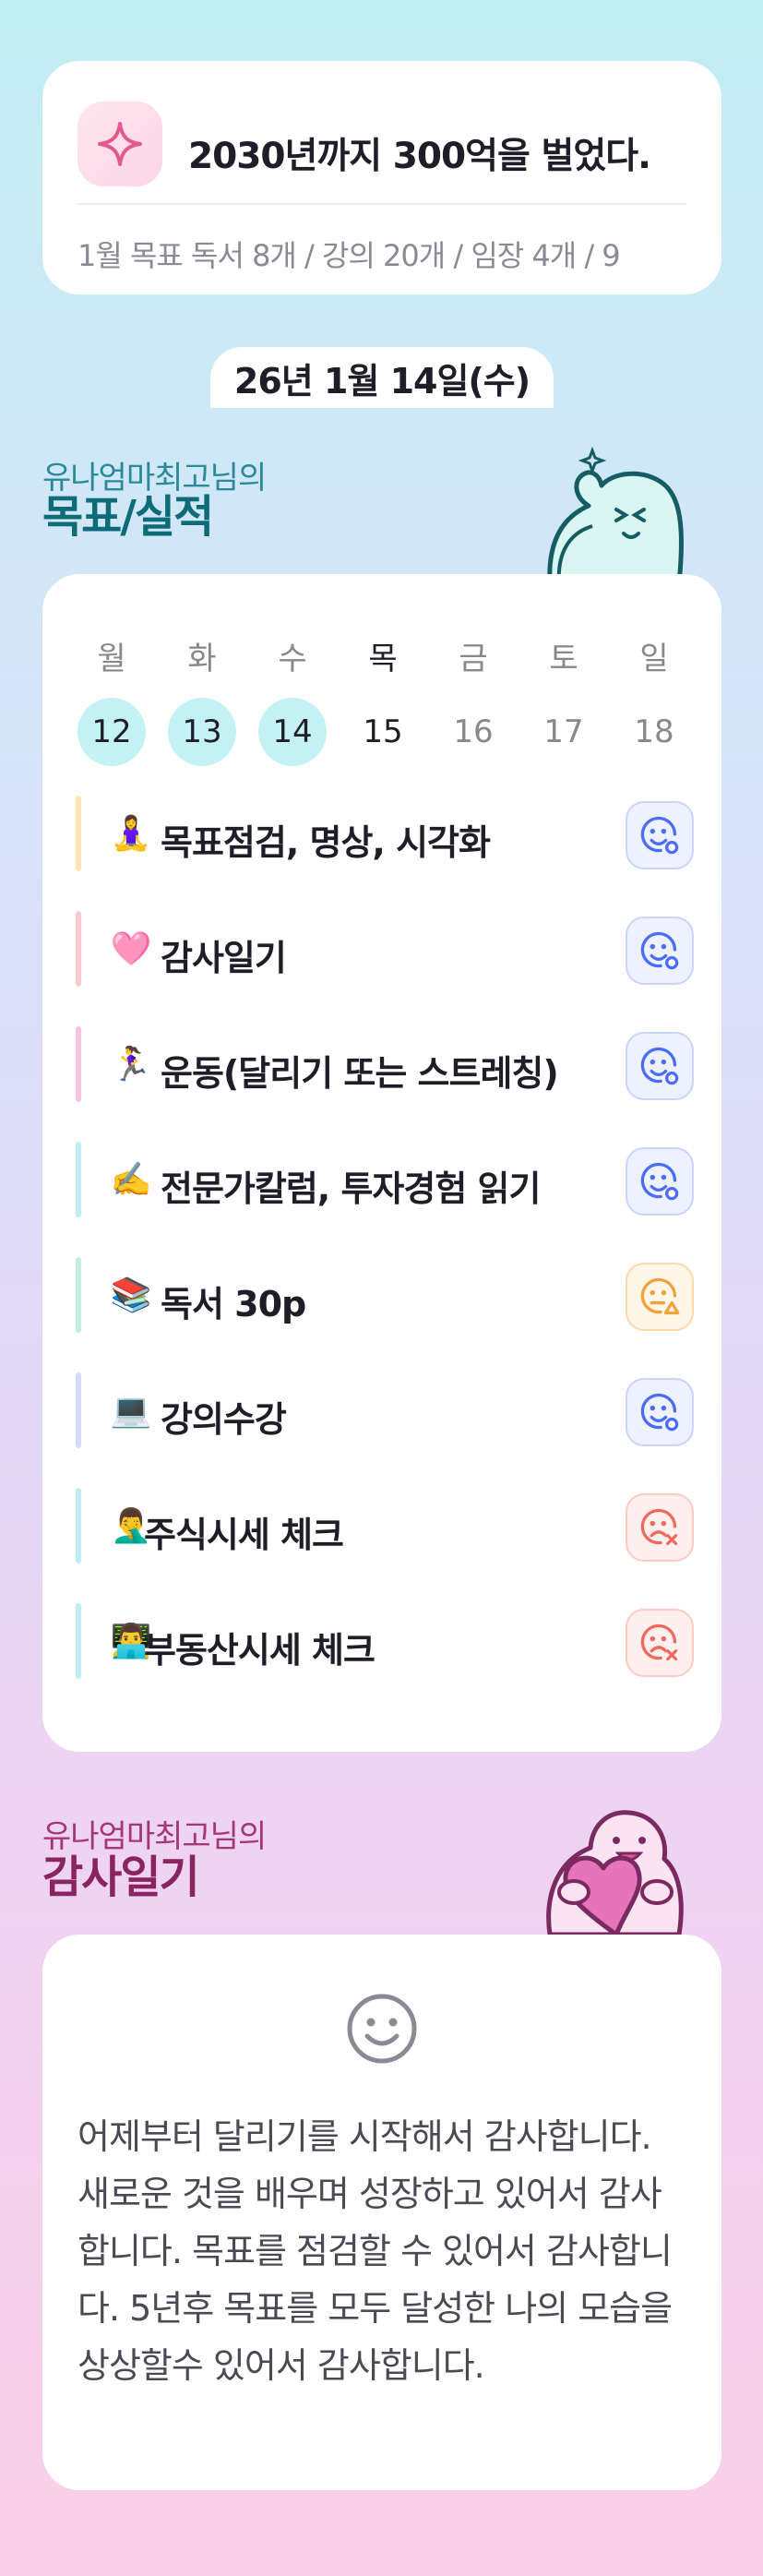  I want to click on task-label: 감사일기, so click(224, 958).